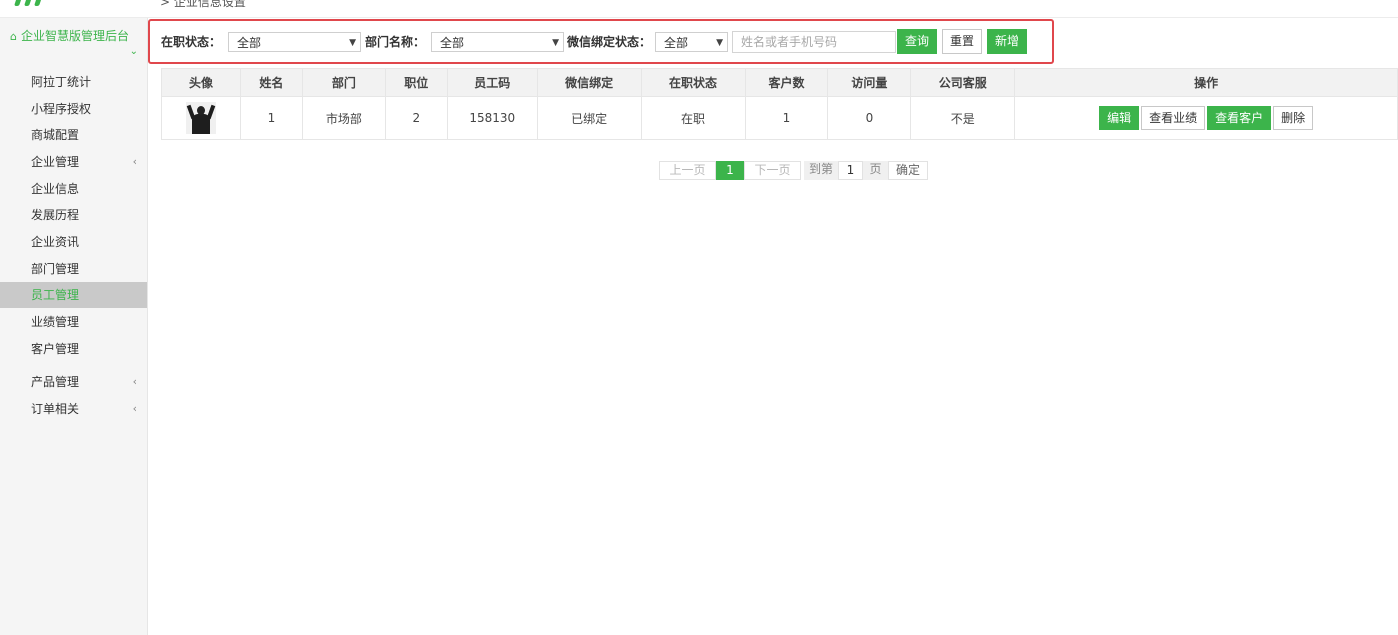  I want to click on sidebar-item-enterprise-info: 企业信息, so click(73, 189).